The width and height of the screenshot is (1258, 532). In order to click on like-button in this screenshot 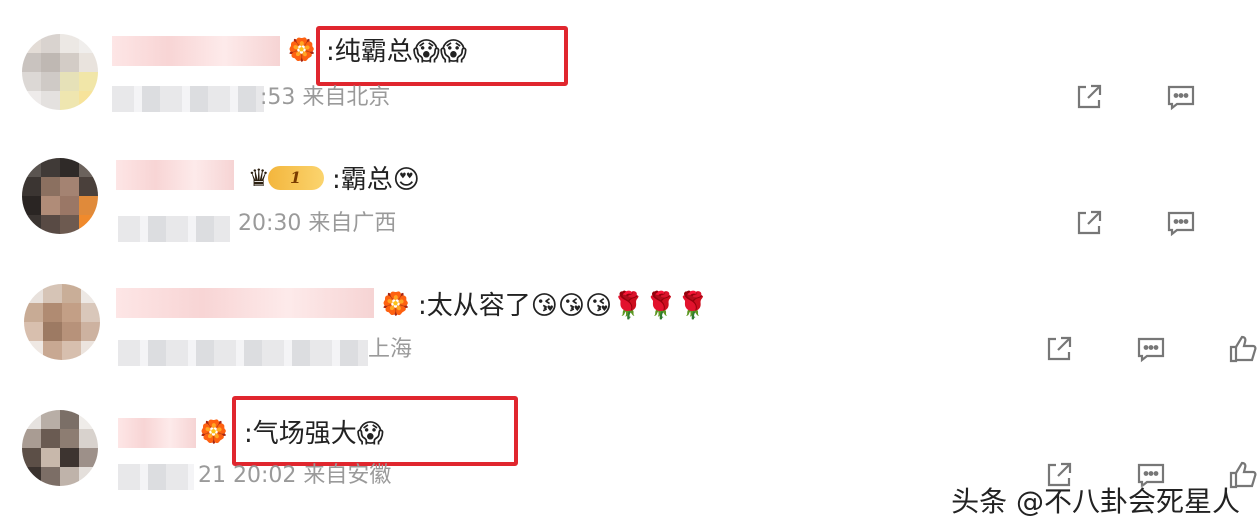, I will do `click(1242, 349)`.